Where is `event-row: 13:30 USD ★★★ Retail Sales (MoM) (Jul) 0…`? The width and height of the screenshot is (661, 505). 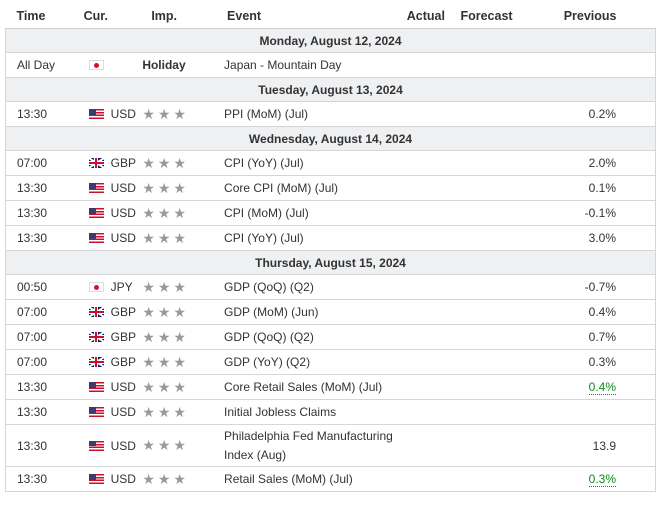 event-row: 13:30 USD ★★★ Retail Sales (MoM) (Jul) 0… is located at coordinates (330, 479).